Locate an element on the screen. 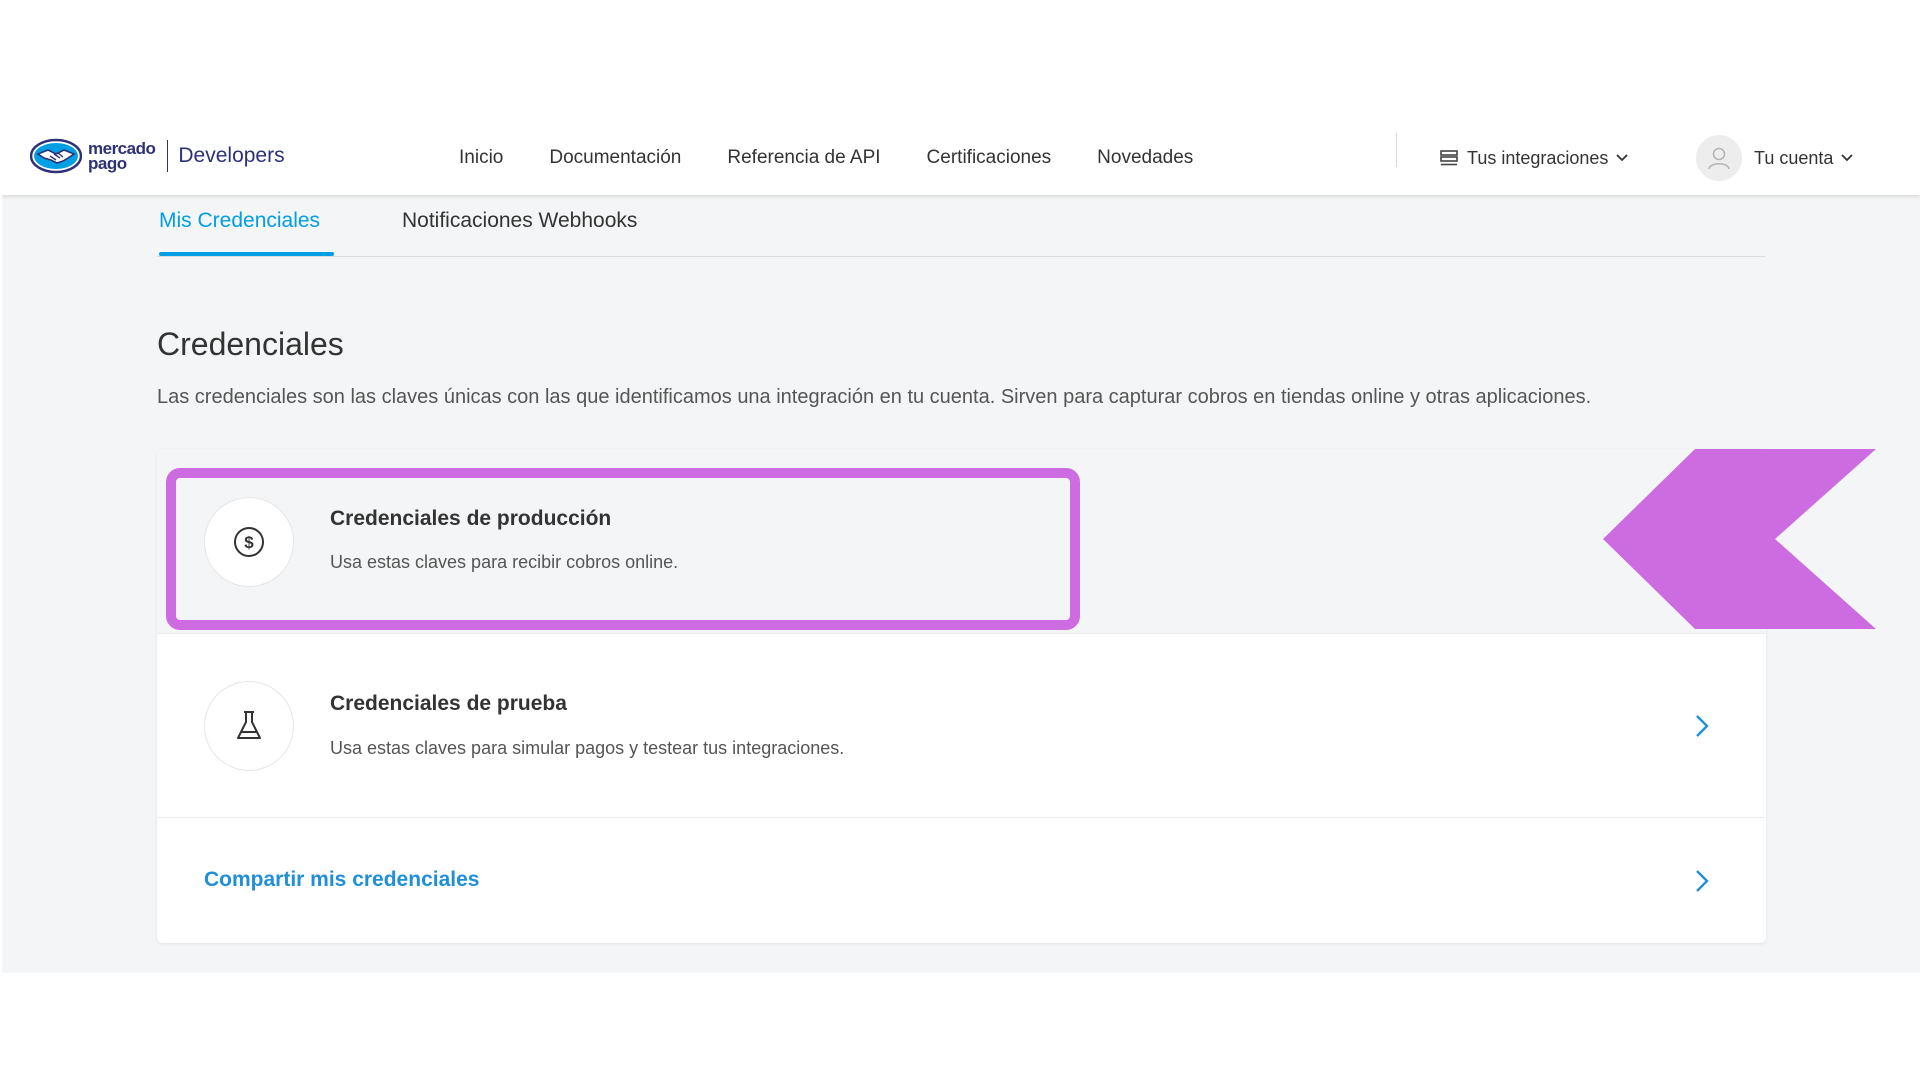 The image size is (1920, 1080). tab-notificaciones-webhooks: Notificaciones Webhooks is located at coordinates (519, 221).